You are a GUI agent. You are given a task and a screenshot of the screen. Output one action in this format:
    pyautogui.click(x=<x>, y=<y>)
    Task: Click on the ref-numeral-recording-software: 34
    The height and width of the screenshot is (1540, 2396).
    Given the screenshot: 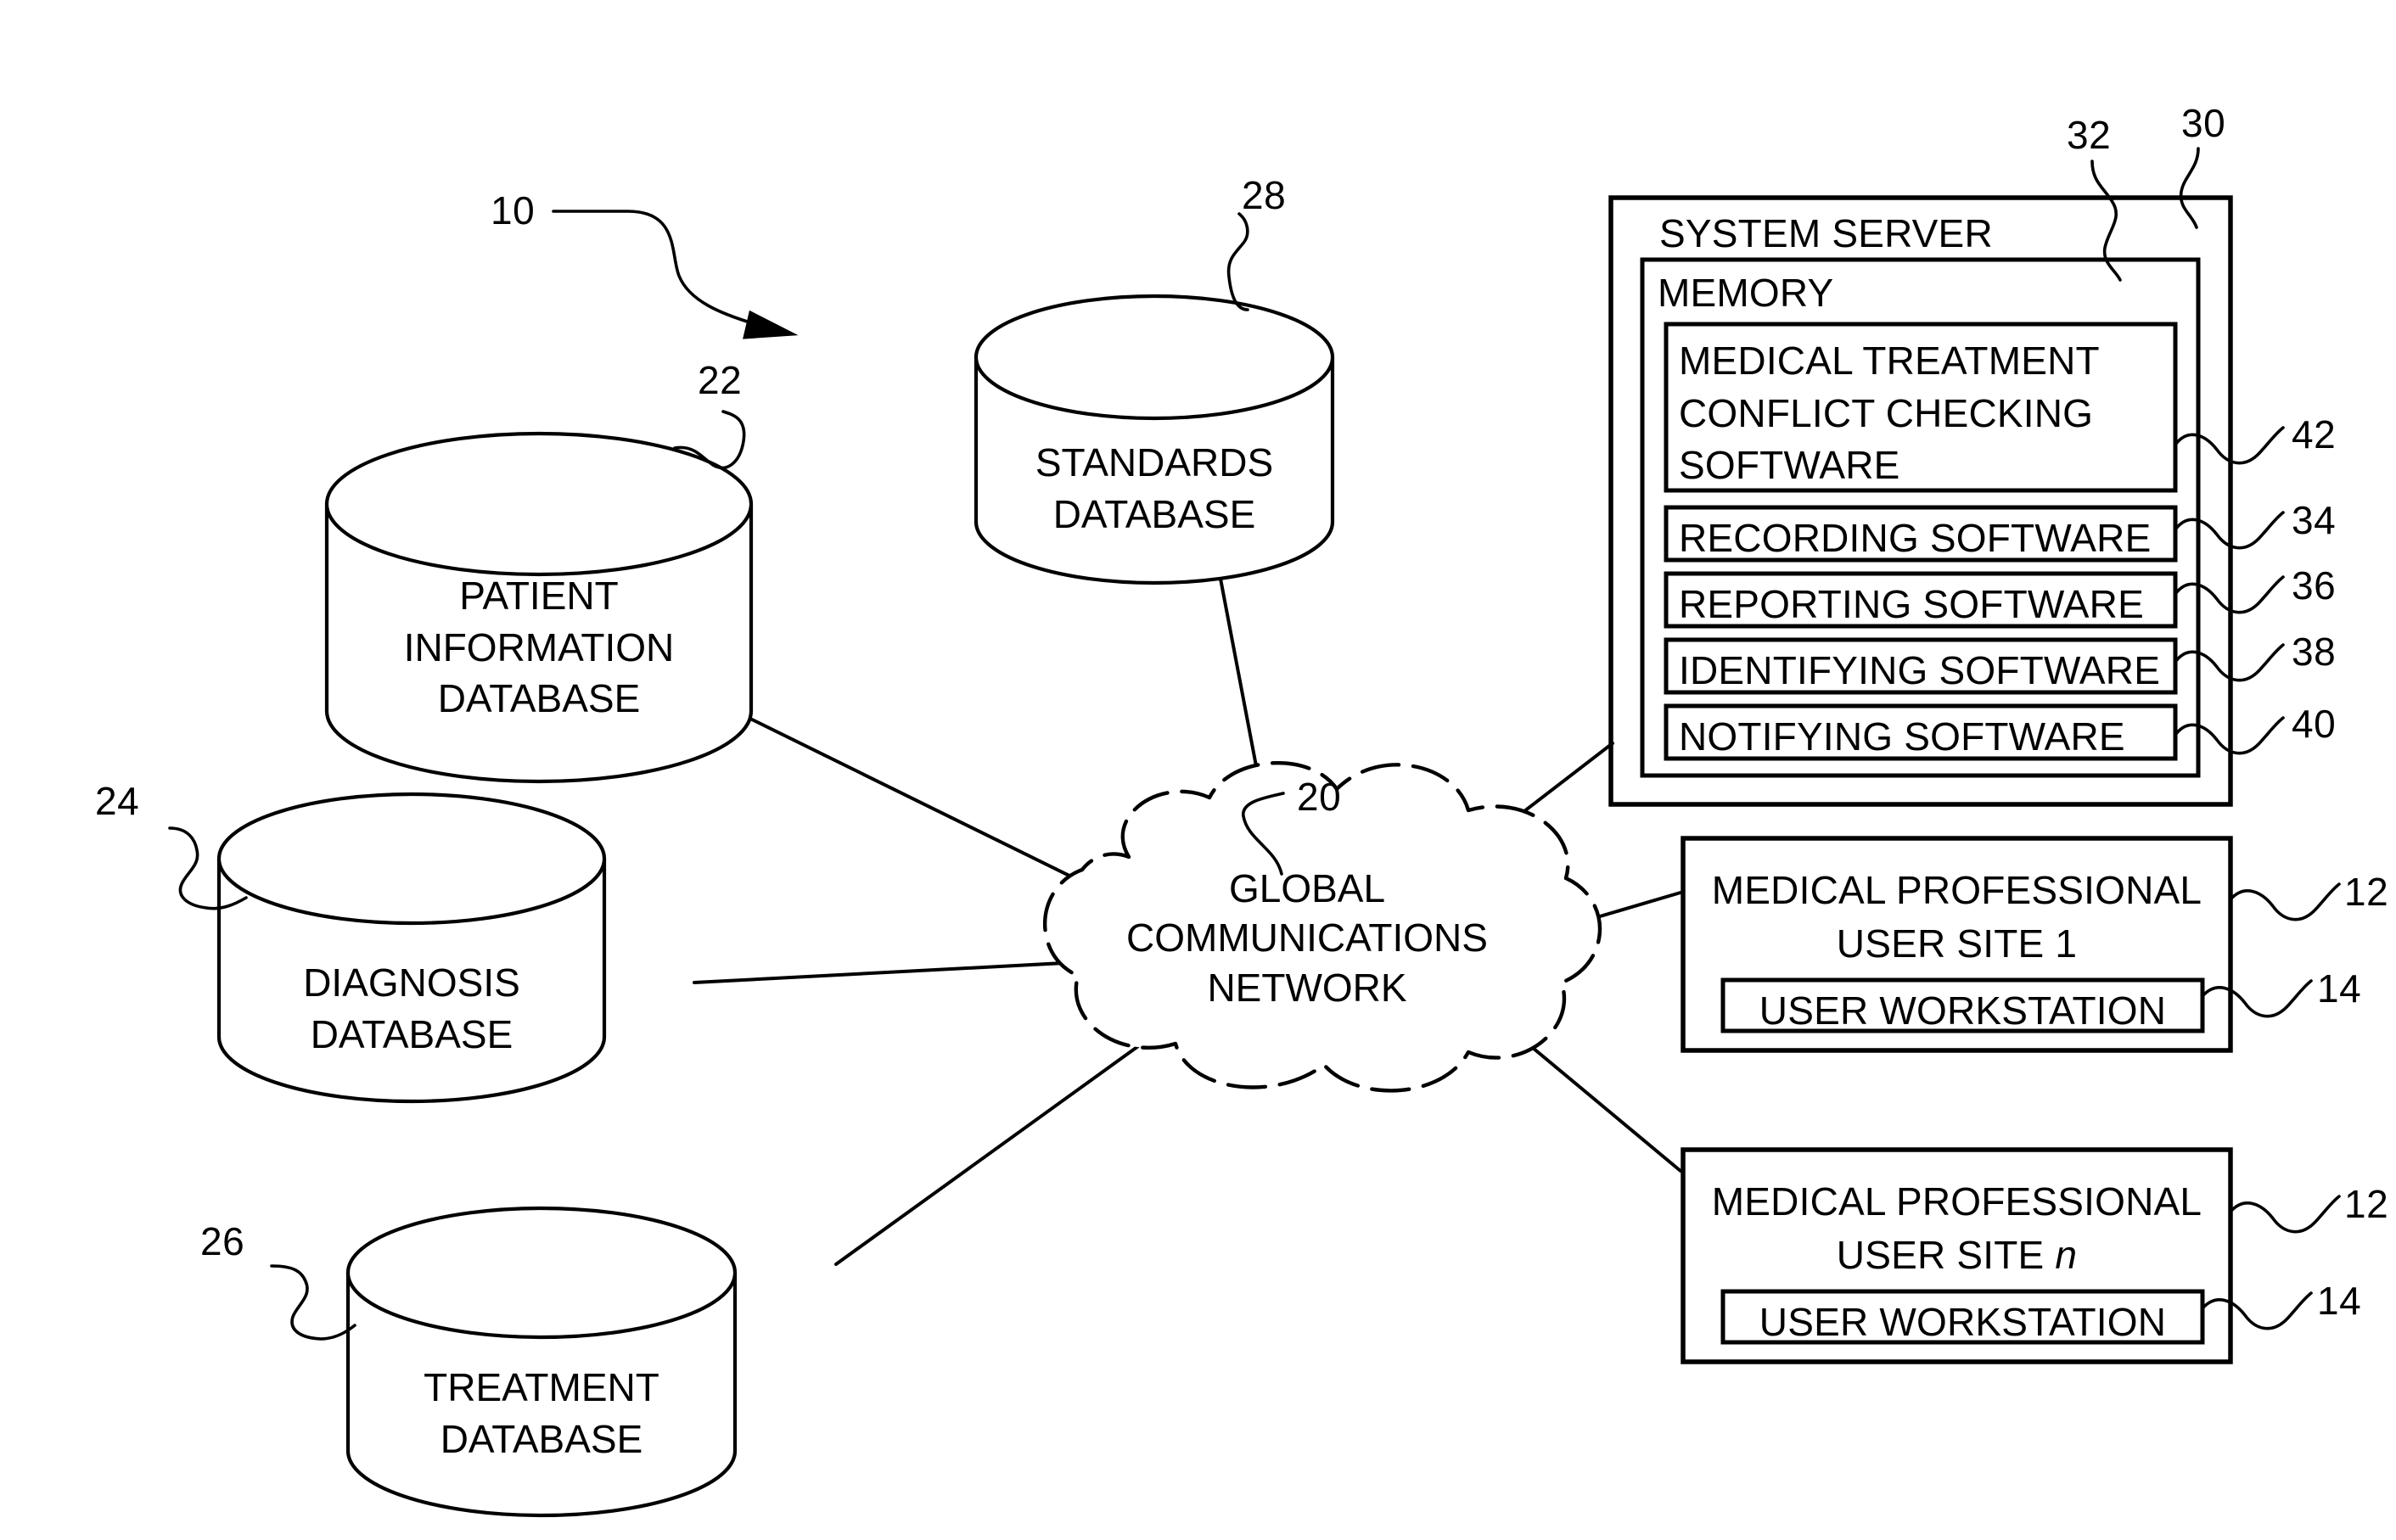 What is the action you would take?
    pyautogui.click(x=2315, y=520)
    